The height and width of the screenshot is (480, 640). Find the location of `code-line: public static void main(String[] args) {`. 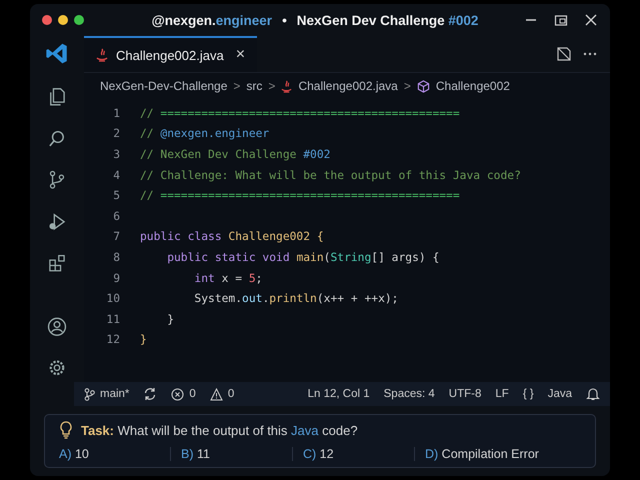

code-line: public static void main(String[] args) { is located at coordinates (303, 257).